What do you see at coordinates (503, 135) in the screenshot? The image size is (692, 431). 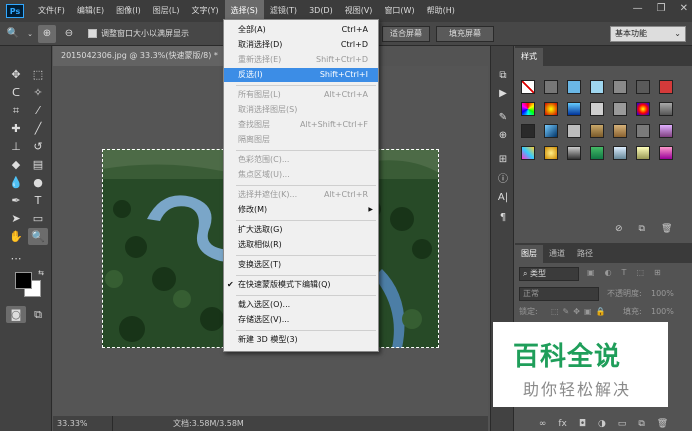 I see `clone-source-icon: ⊕` at bounding box center [503, 135].